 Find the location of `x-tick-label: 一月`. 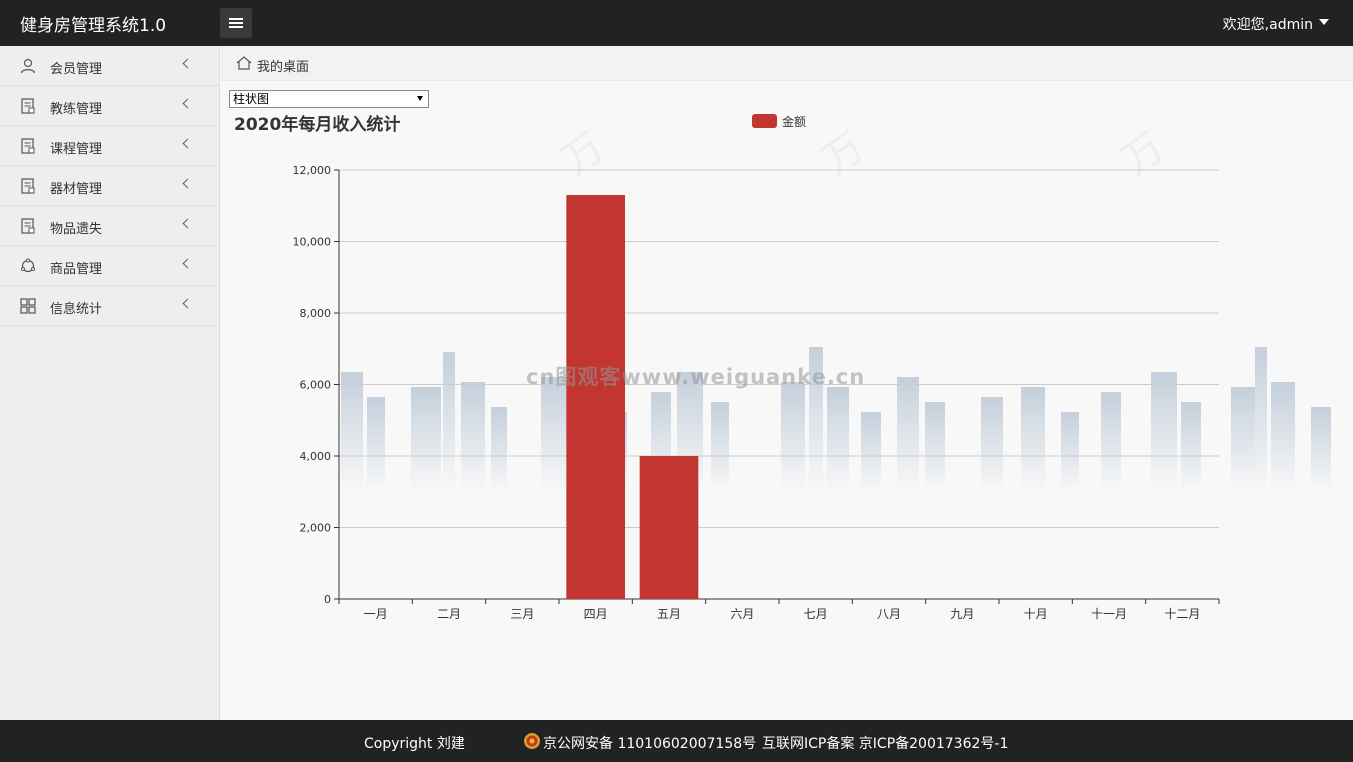

x-tick-label: 一月 is located at coordinates (376, 614).